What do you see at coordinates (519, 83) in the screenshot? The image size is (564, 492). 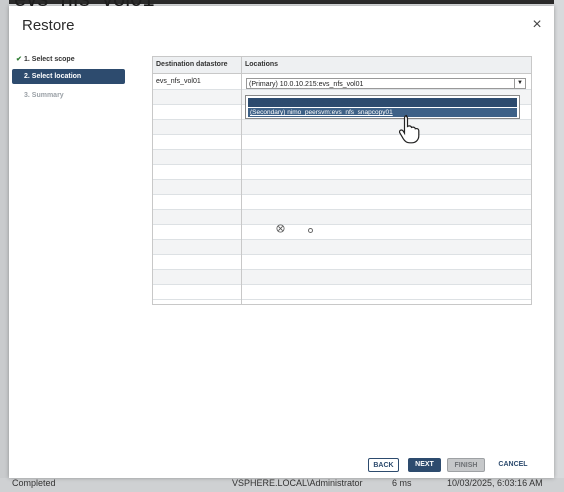 I see `chevron-down-icon: ▼` at bounding box center [519, 83].